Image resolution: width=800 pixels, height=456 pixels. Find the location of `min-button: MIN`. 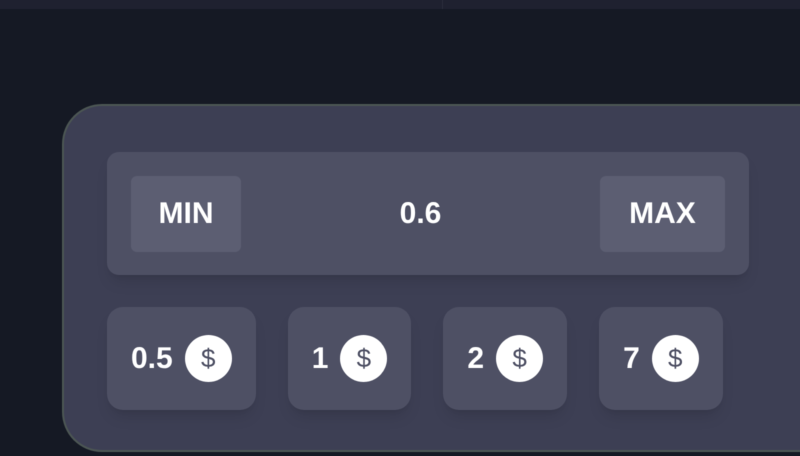

min-button: MIN is located at coordinates (186, 214).